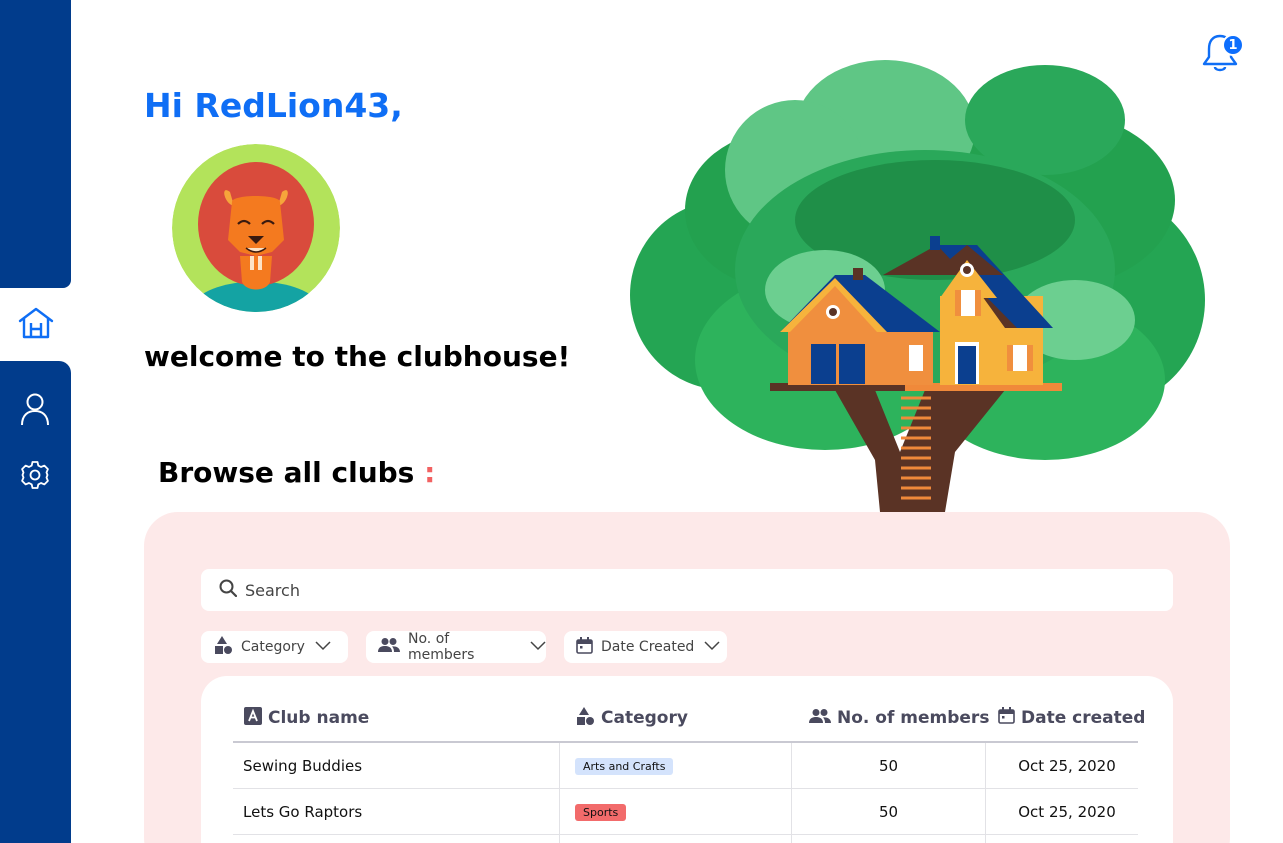 The height and width of the screenshot is (843, 1283). Describe the element at coordinates (1233, 45) in the screenshot. I see `notification-badge: 1` at that location.